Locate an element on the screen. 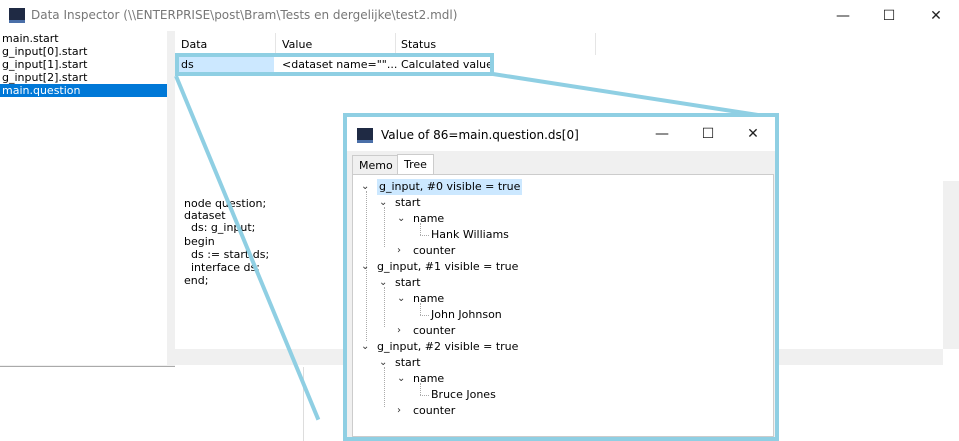 The image size is (959, 441). memo-line: begin is located at coordinates (199, 241).